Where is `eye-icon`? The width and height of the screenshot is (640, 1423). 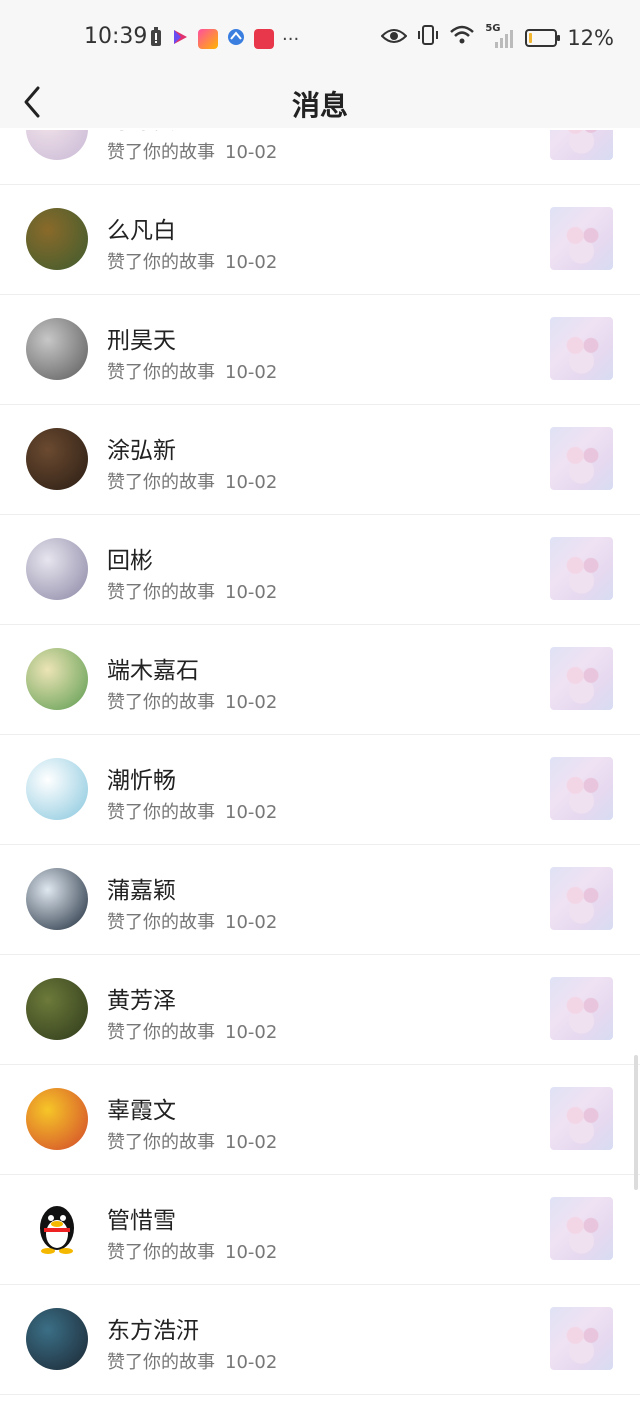
eye-icon is located at coordinates (394, 38).